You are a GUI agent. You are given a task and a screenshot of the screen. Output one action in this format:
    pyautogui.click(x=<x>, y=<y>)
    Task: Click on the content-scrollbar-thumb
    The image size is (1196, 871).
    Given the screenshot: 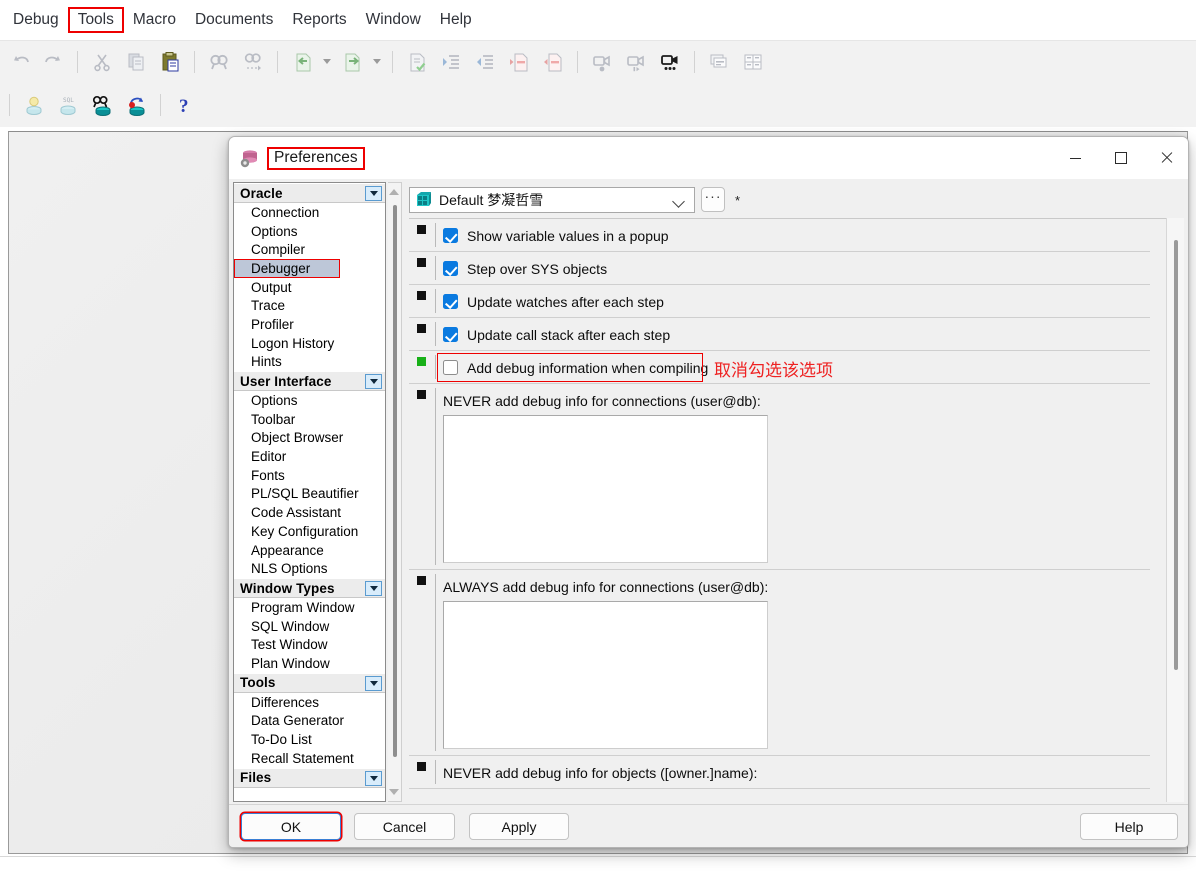 What is the action you would take?
    pyautogui.click(x=1176, y=455)
    